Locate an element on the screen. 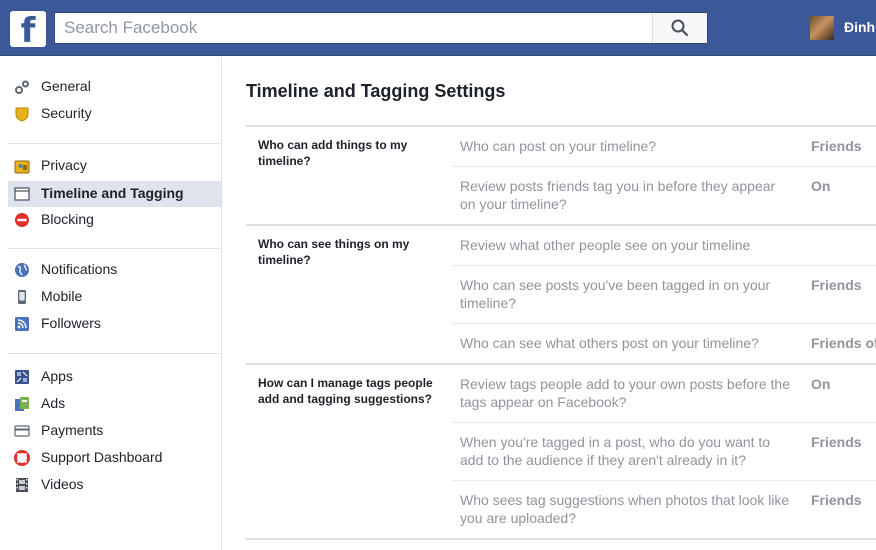  section-title: Who can add things to my timeline? is located at coordinates (333, 153).